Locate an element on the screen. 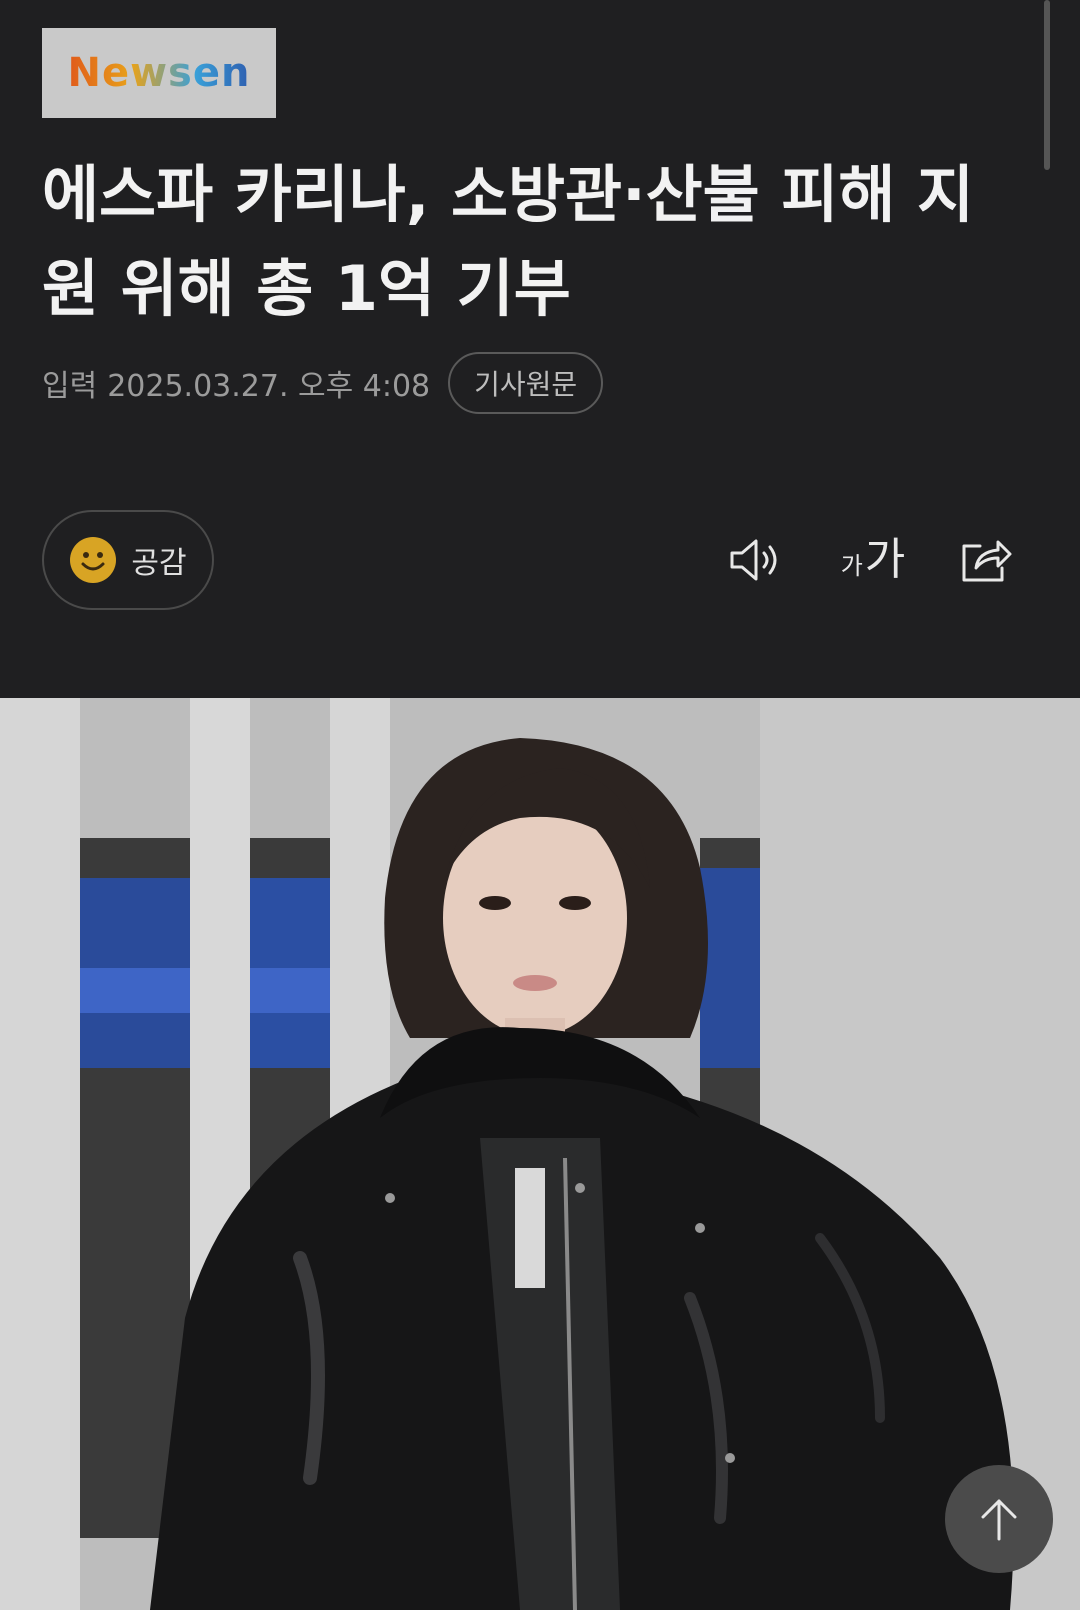 The image size is (1080, 1610). published-date: 2025.03.27. 오후 4:08 is located at coordinates (269, 386).